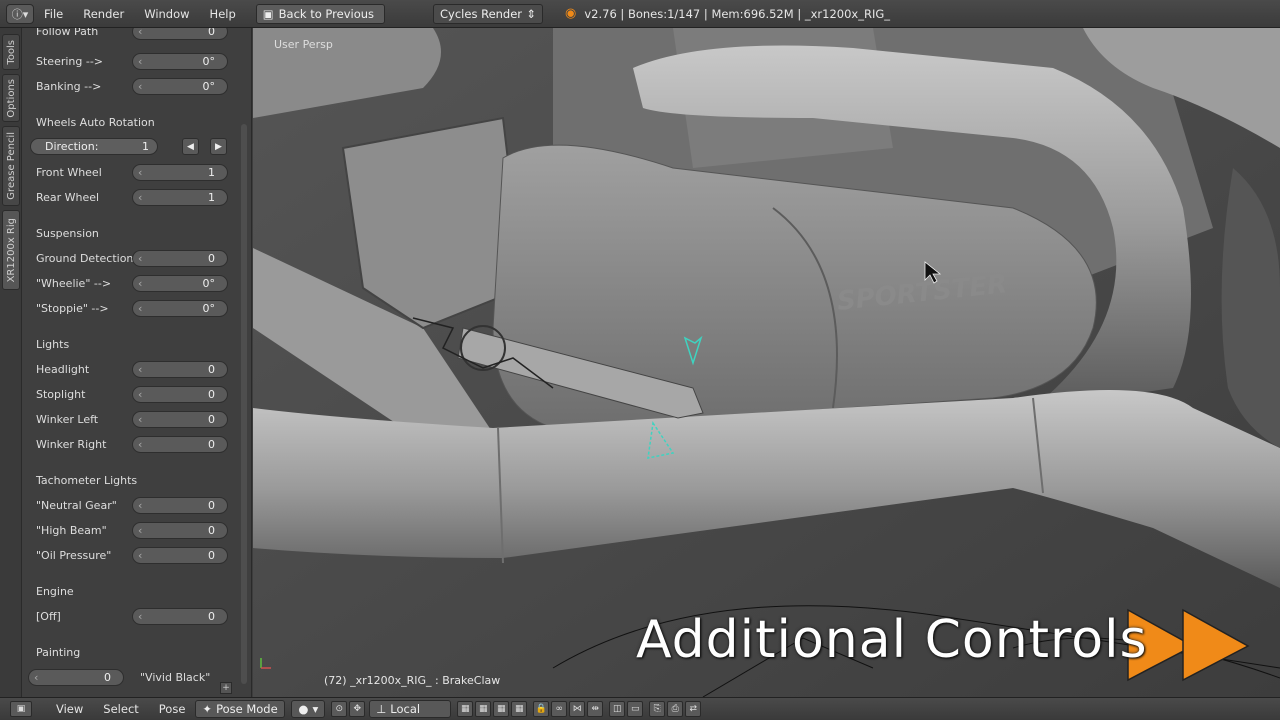  I want to click on front-wheel-row: Front Wheel 1, so click(133, 172).